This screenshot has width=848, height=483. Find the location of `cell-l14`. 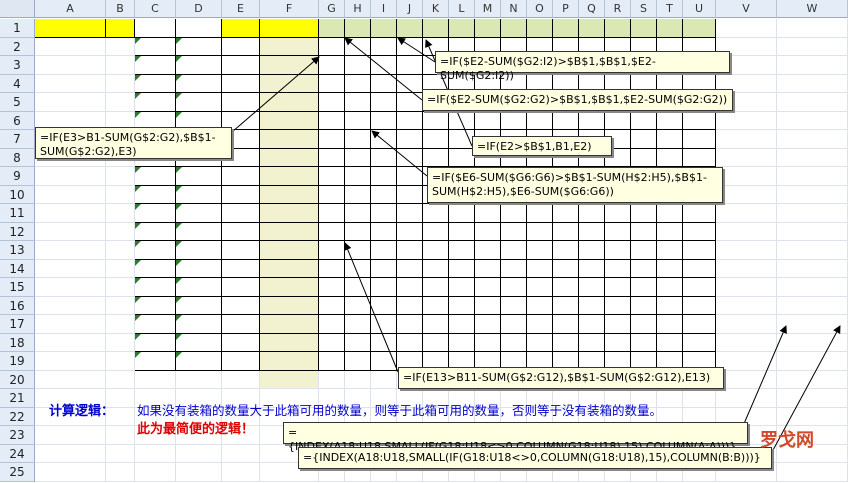

cell-l14 is located at coordinates (462, 268).